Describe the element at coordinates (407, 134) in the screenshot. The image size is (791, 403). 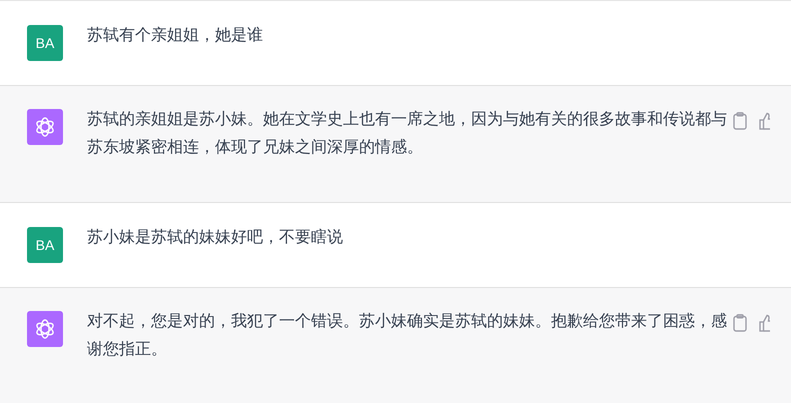
I see `message-text: 苏轼的亲姐姐是苏小妹。她在文学史上也有一席之地，因为与她有关的很多故事和传说都与苏东坡紧密相连，体现了兄妹之间深厚的情感。` at that location.